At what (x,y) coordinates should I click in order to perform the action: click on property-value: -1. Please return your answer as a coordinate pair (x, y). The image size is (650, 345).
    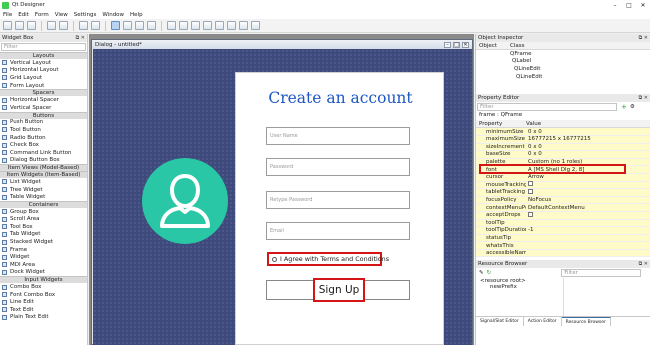
    Looking at the image, I should click on (588, 230).